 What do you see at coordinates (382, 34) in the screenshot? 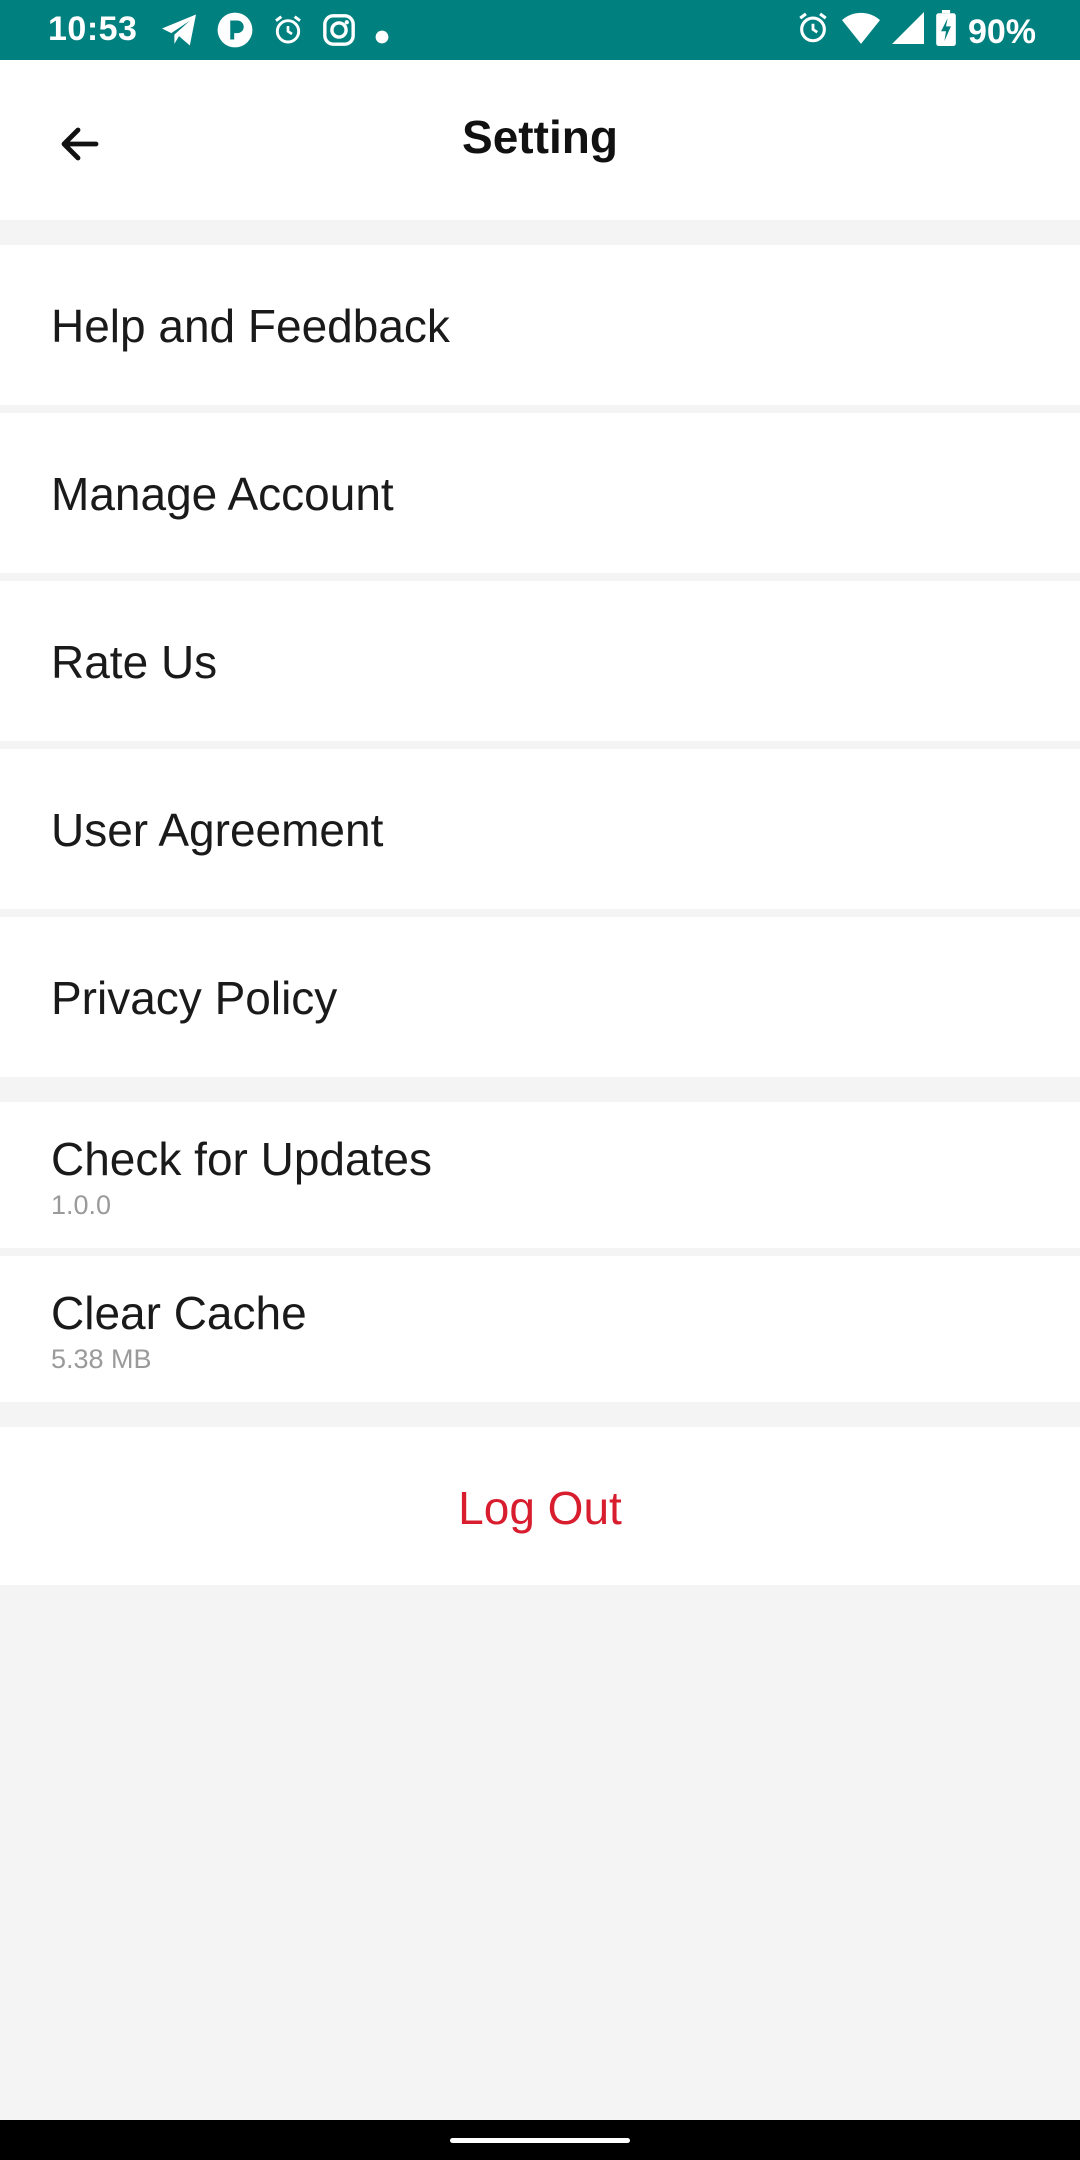
I see `dot-icon` at bounding box center [382, 34].